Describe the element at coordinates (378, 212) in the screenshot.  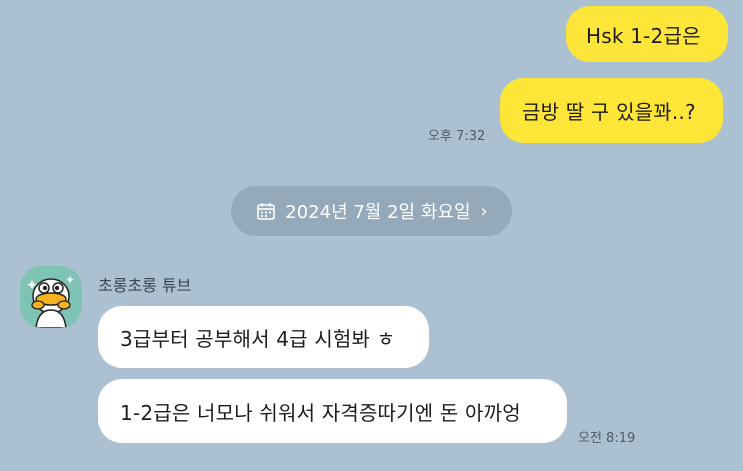
I see `date-divider-text: 2024년 7월 2일 화요일` at that location.